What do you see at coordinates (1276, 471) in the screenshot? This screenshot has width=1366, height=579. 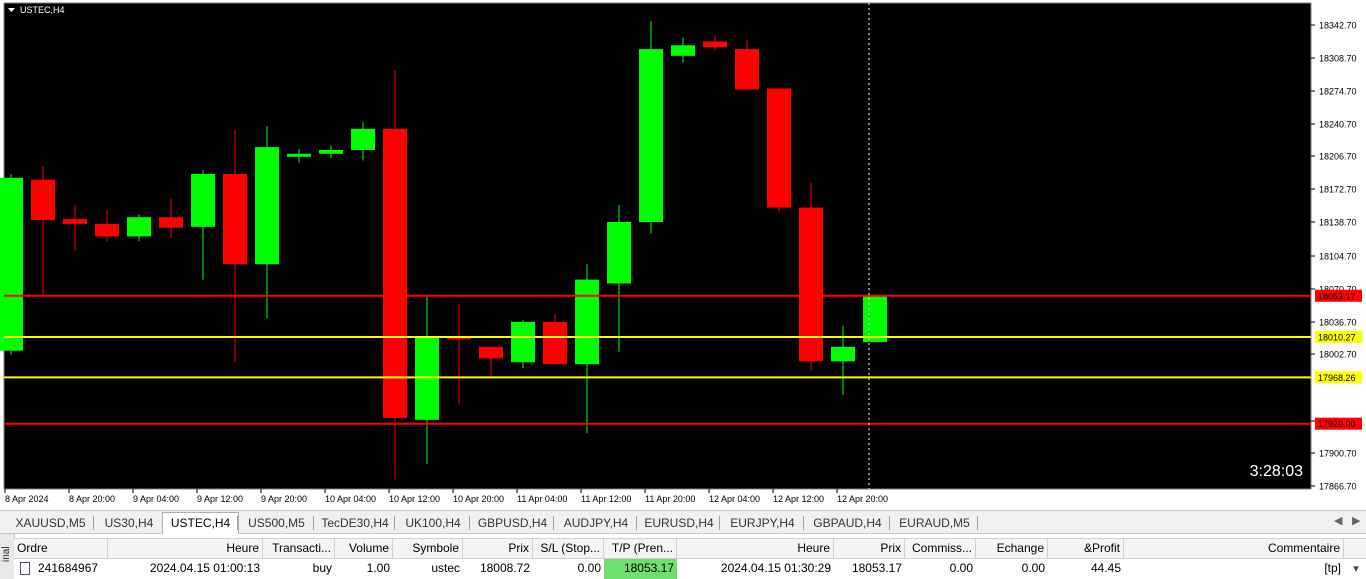 I see `bar-countdown: 3:28:03` at bounding box center [1276, 471].